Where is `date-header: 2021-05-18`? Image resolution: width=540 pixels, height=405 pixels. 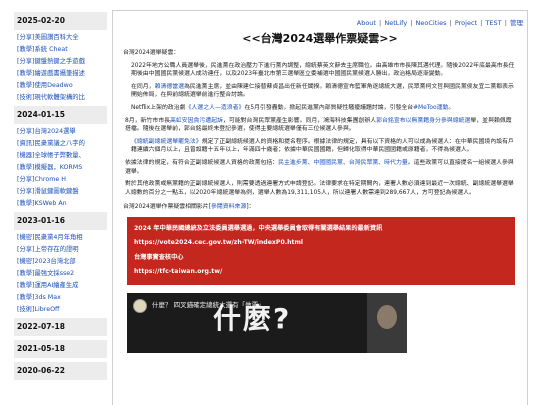 date-header: 2021-05-18 is located at coordinates (60, 349).